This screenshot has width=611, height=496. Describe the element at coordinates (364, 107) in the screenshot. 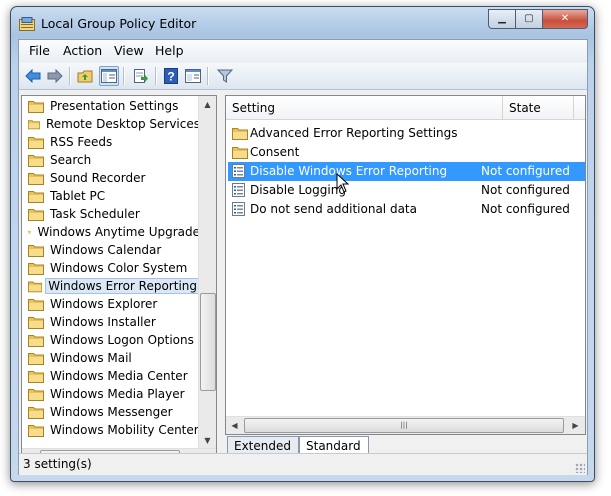

I see `column-header-setting: Setting` at that location.